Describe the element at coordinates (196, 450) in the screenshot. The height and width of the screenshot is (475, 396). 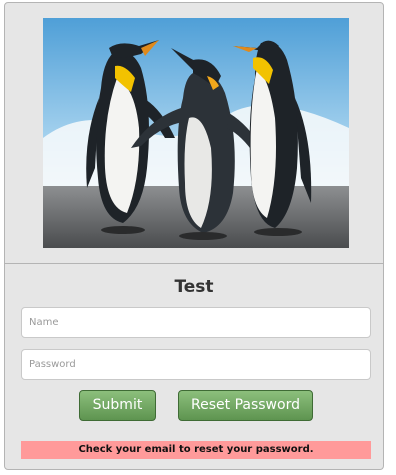
I see `status-message: Check your email to reset your password.` at that location.